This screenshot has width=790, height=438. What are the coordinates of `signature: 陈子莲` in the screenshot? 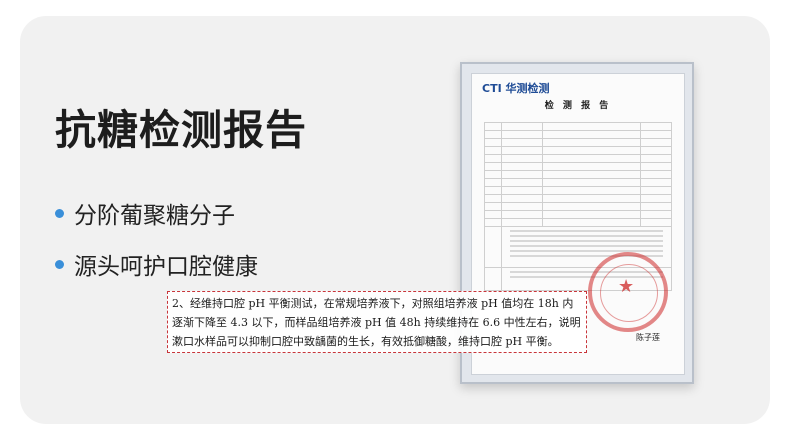 It's located at (648, 337).